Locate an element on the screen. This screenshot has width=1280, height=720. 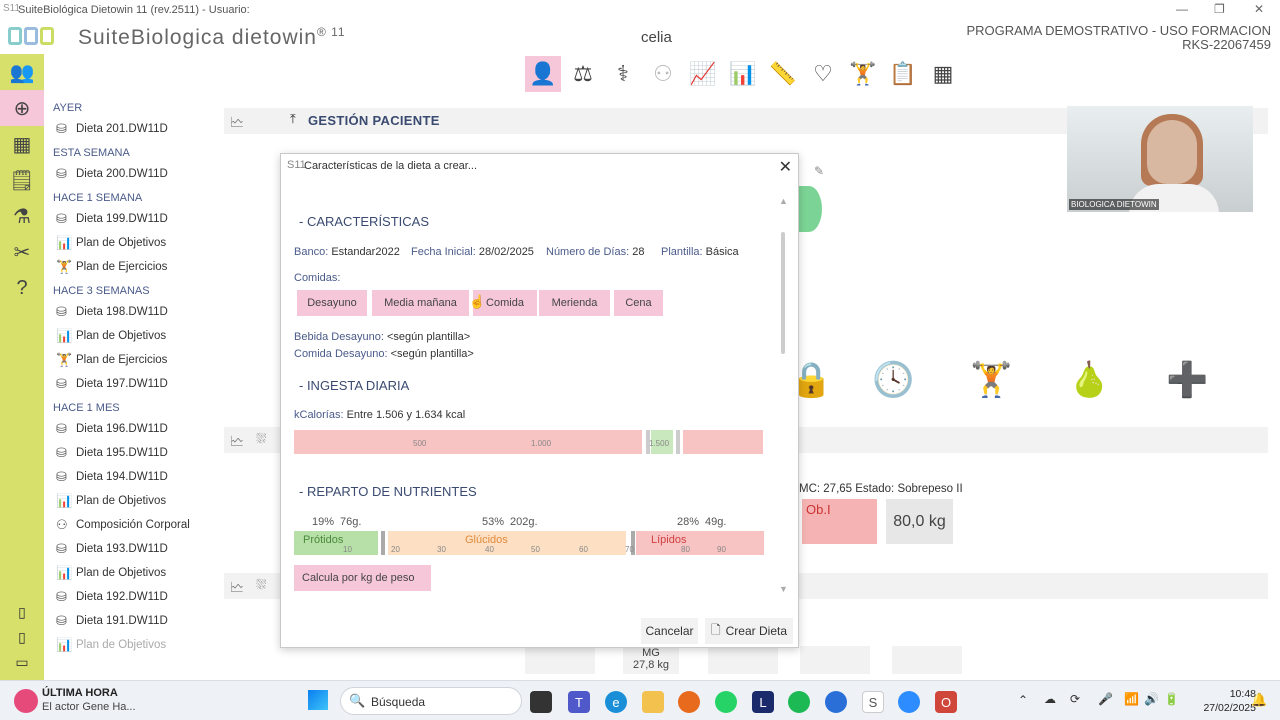
battery-icon: 🔋 is located at coordinates (1171, 699).